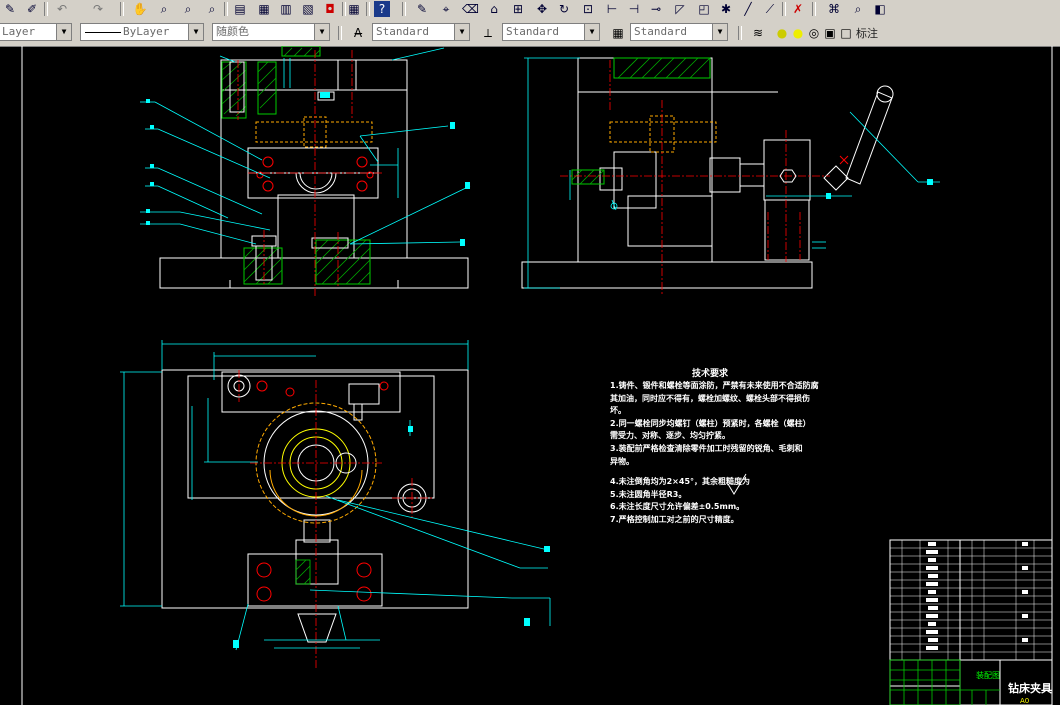  Describe the element at coordinates (32, 9) in the screenshot. I see `pencil2-icon: ✐` at that location.